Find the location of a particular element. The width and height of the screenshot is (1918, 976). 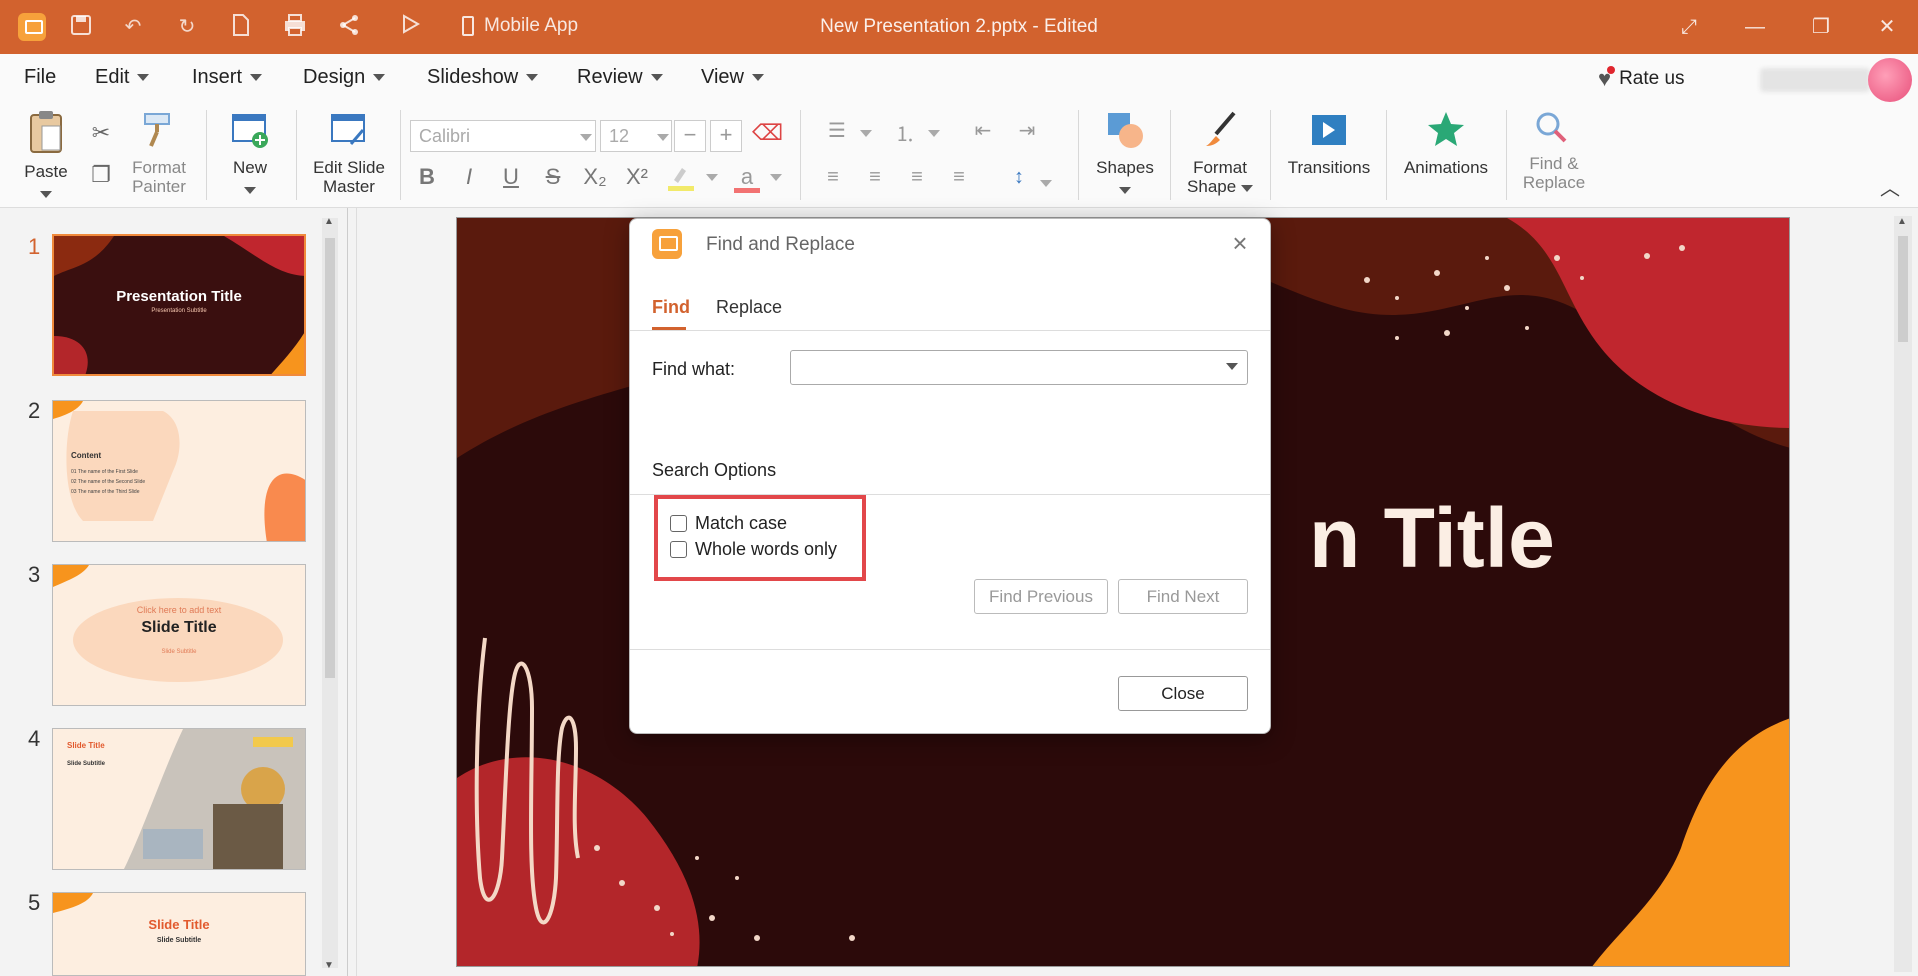

restore-button: ❐ is located at coordinates (1821, 27).